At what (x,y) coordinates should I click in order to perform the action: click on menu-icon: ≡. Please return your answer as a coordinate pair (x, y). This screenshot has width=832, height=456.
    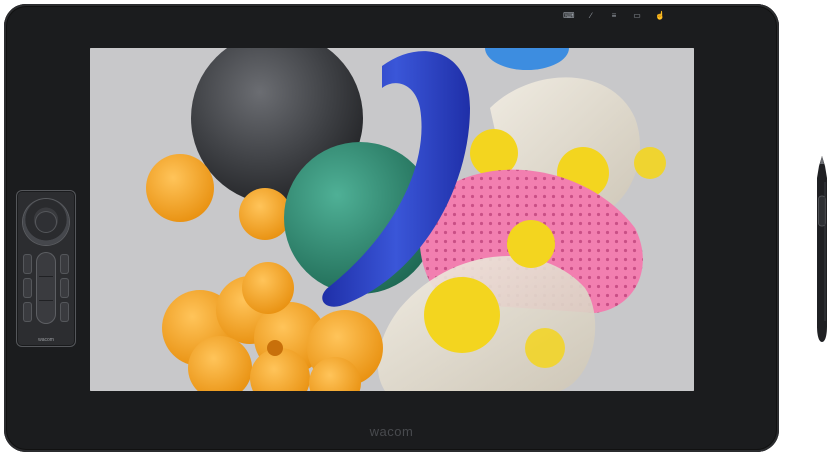
    Looking at the image, I should click on (614, 16).